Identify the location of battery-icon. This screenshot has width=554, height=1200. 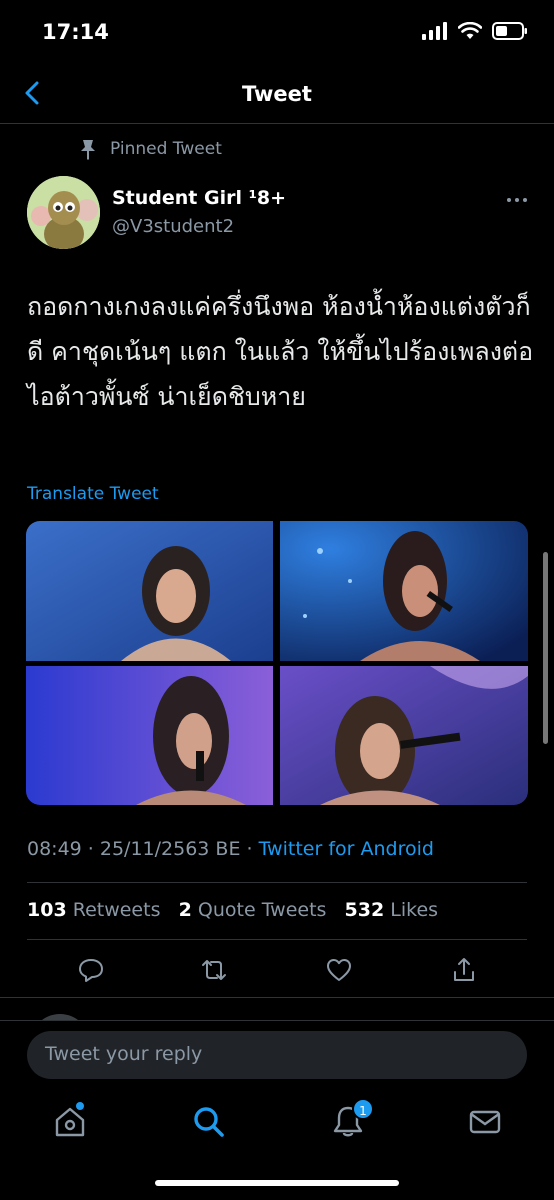
(509, 31).